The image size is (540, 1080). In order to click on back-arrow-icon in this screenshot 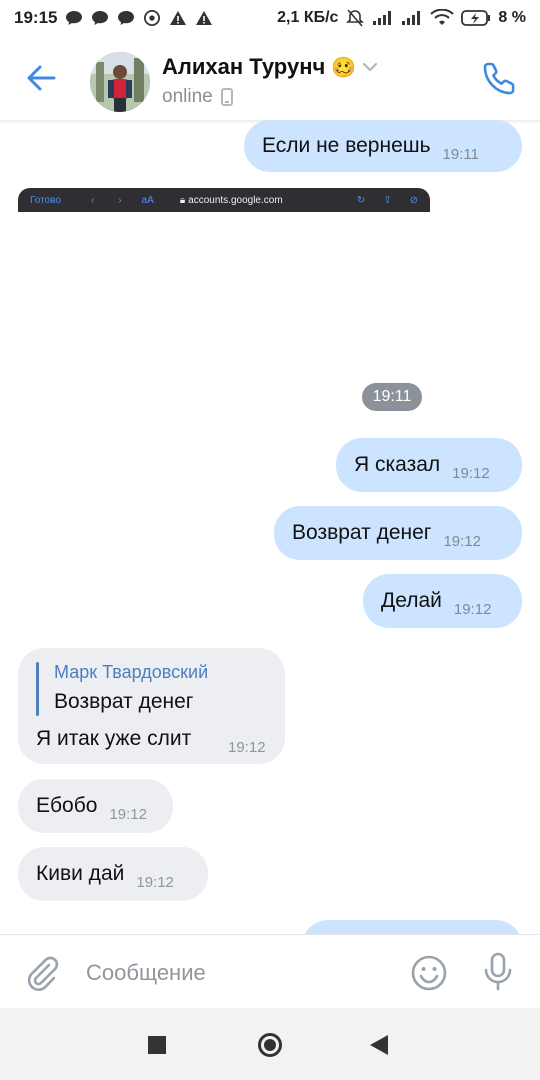, I will do `click(42, 78)`.